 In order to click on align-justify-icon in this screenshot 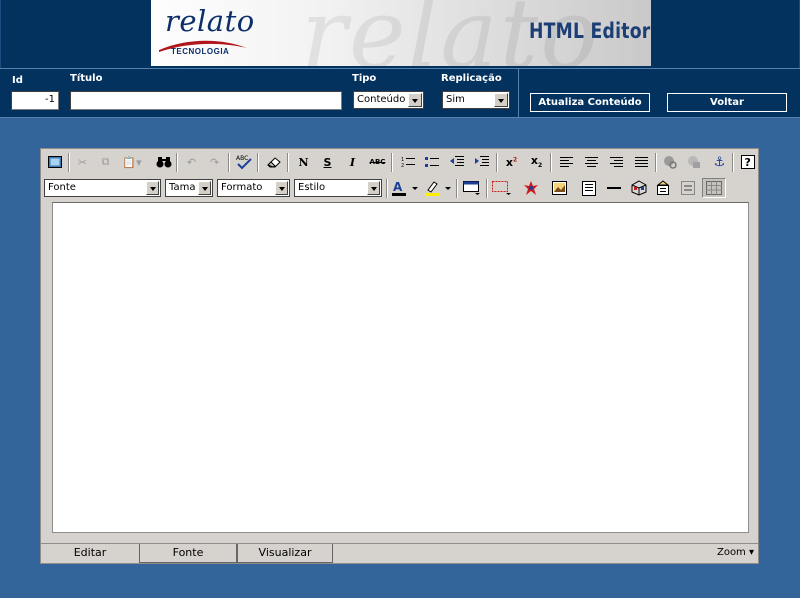, I will do `click(641, 162)`.